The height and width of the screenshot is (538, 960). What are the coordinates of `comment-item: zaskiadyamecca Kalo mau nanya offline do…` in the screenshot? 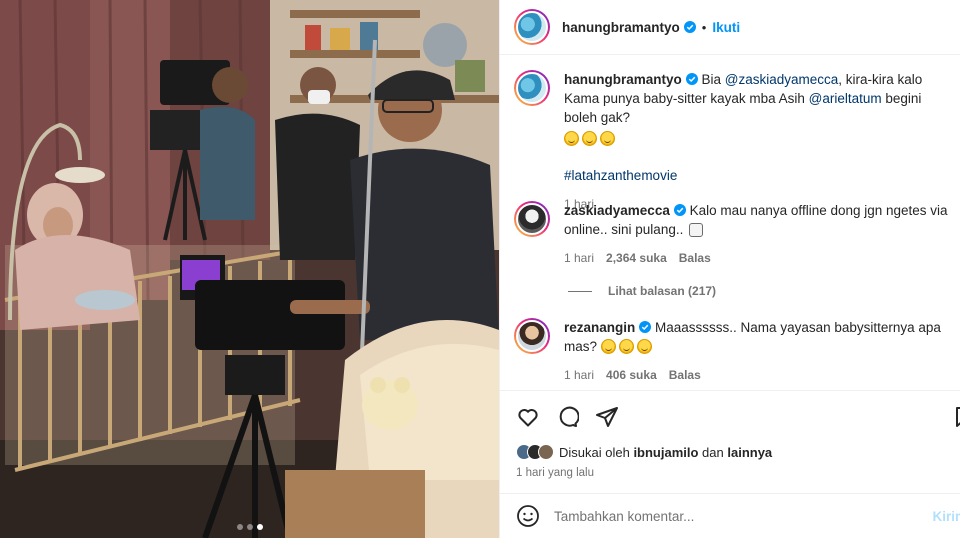 It's located at (734, 234).